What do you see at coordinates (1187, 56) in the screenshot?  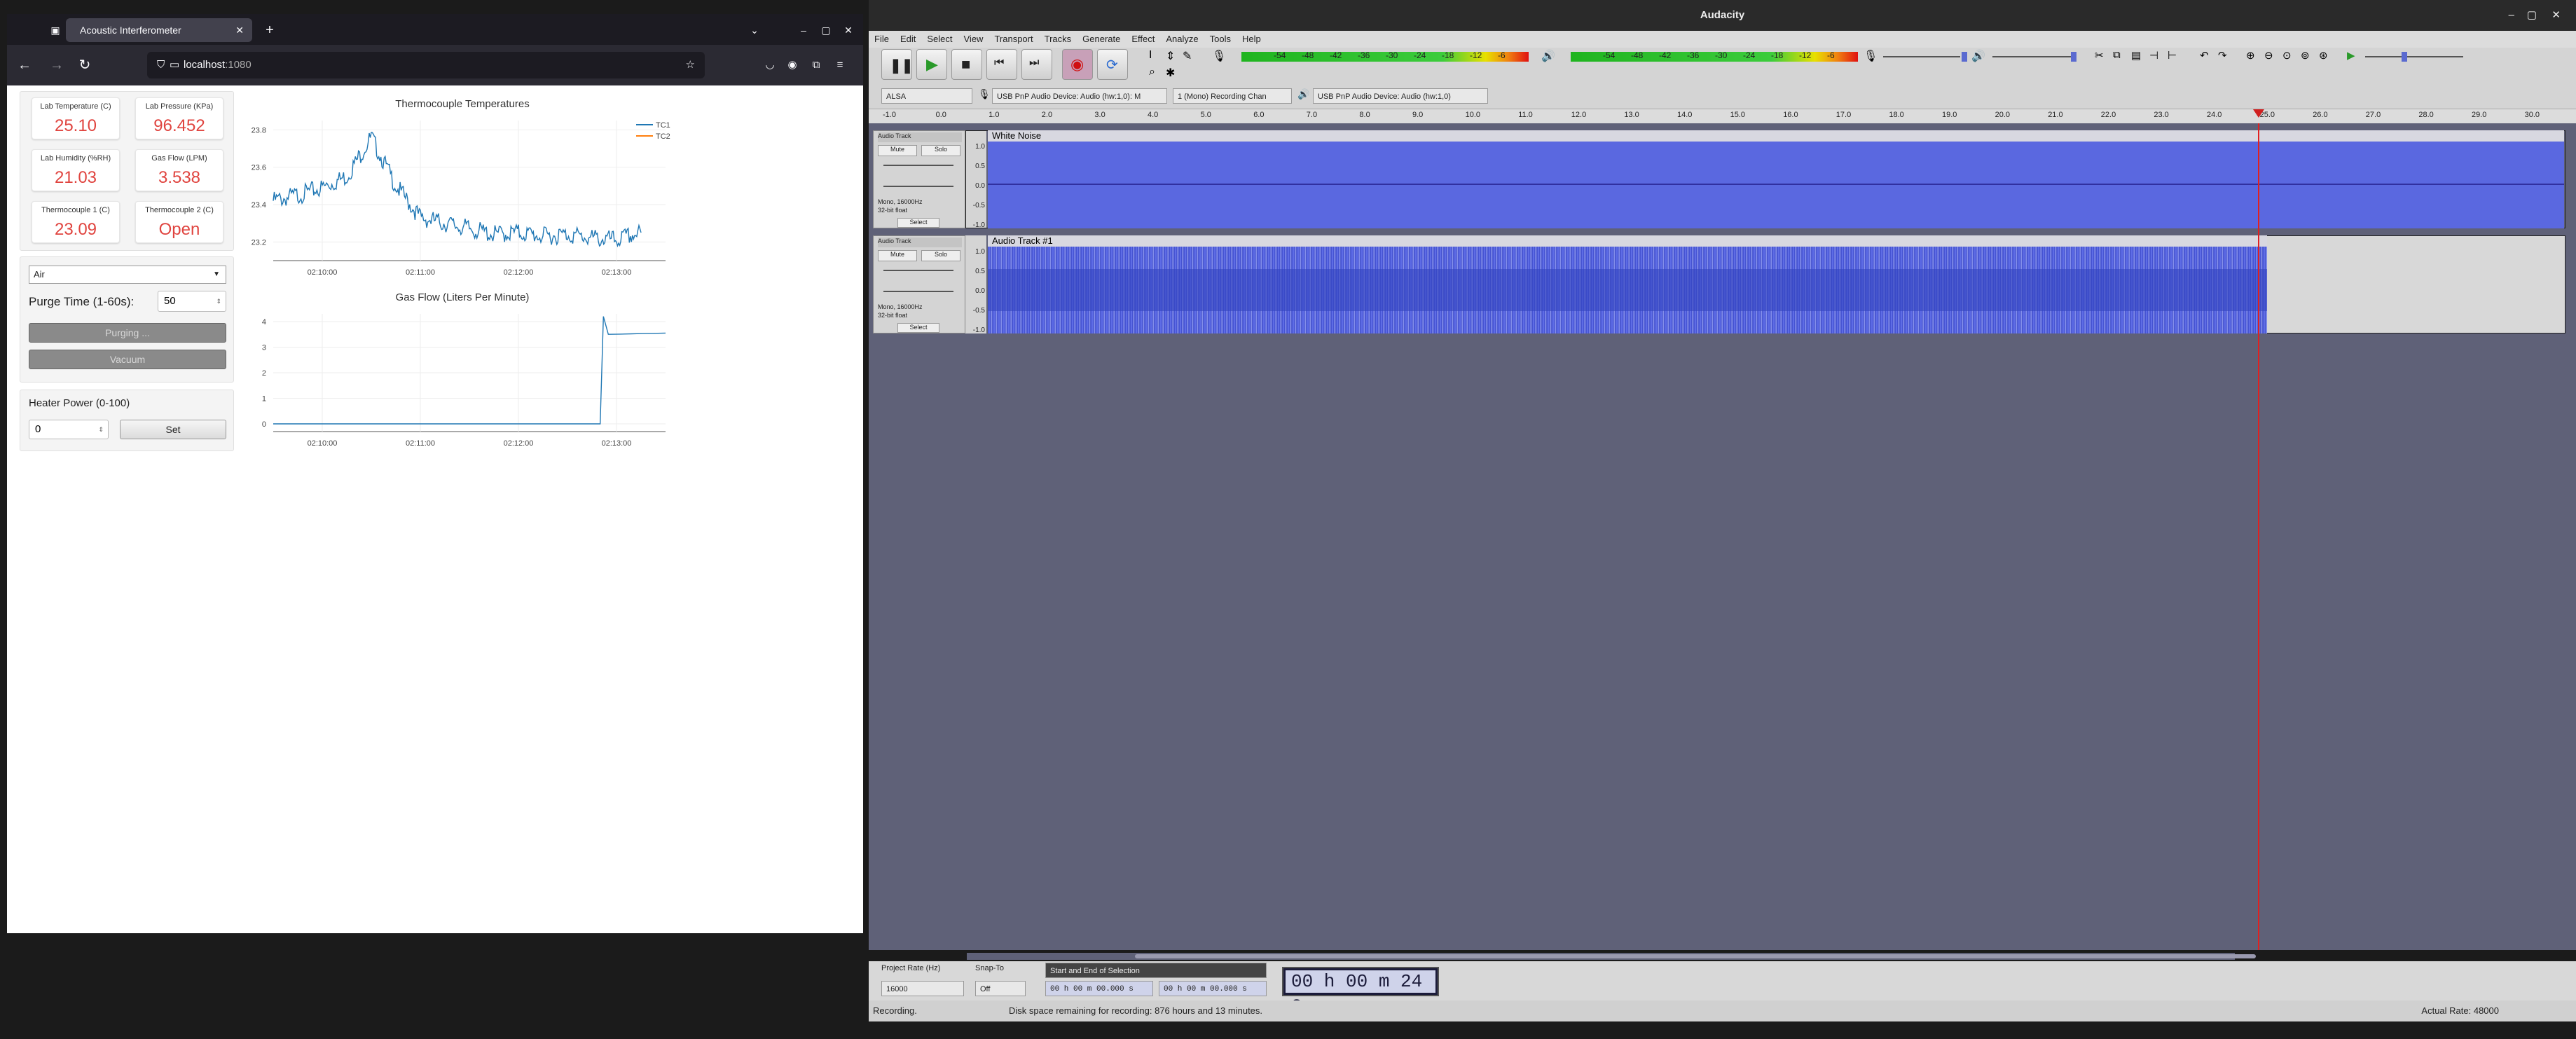 I see `draw-tool-icon: ✎` at bounding box center [1187, 56].